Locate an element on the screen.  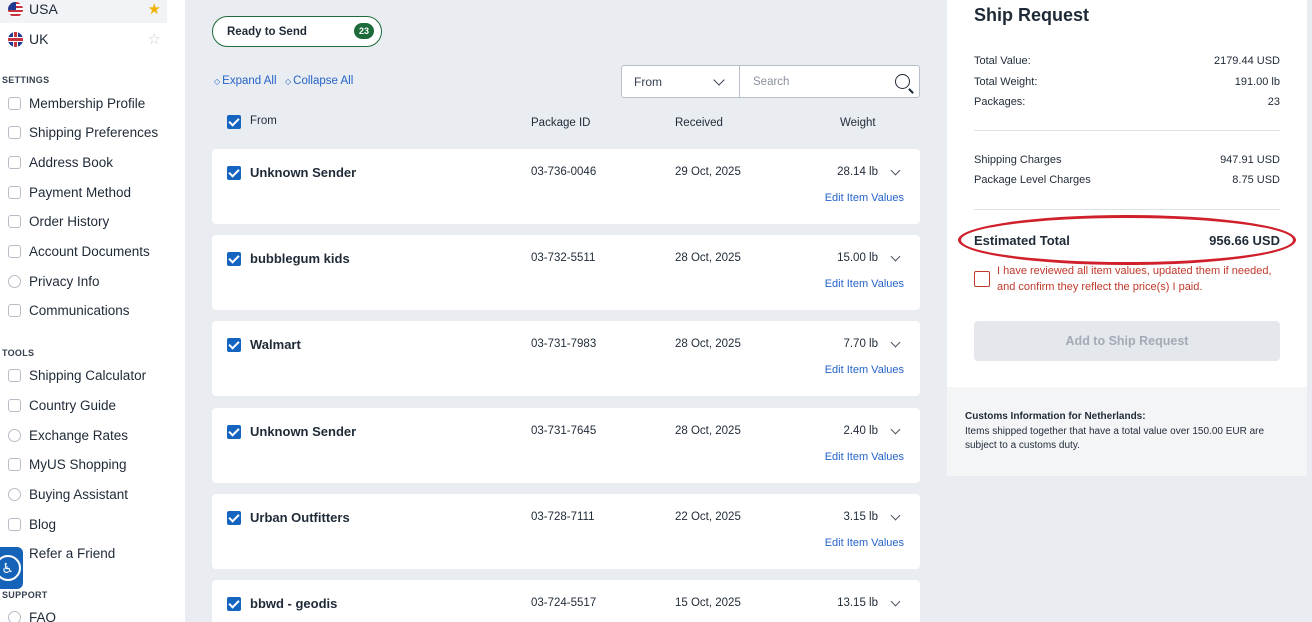
sidebar-item-shipping-preferences: Shipping Preferences is located at coordinates (83, 132).